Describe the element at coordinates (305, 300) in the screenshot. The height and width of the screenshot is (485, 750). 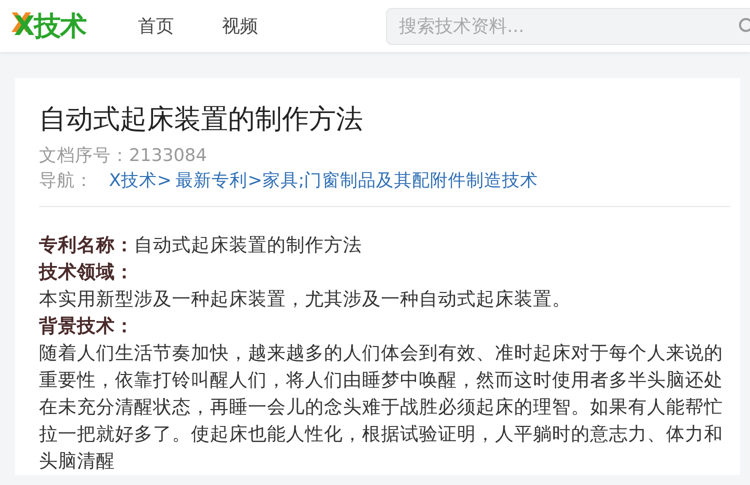
I see `paragraph: 本实用新型涉及一种起床装置，尤其涉及一种自动式起床装置。` at that location.